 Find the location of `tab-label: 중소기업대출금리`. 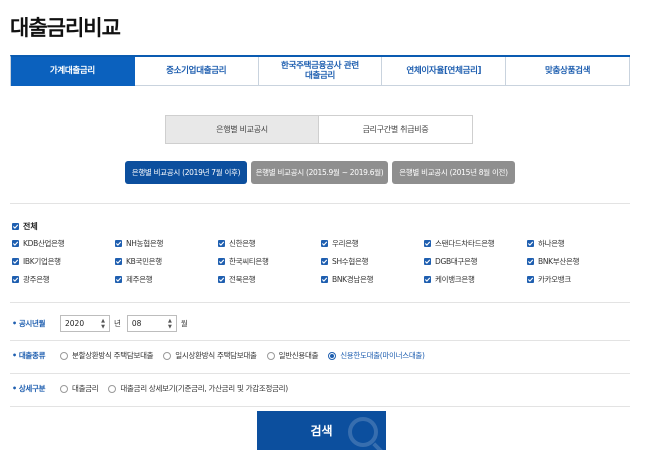

tab-label: 중소기업대출금리 is located at coordinates (196, 71).